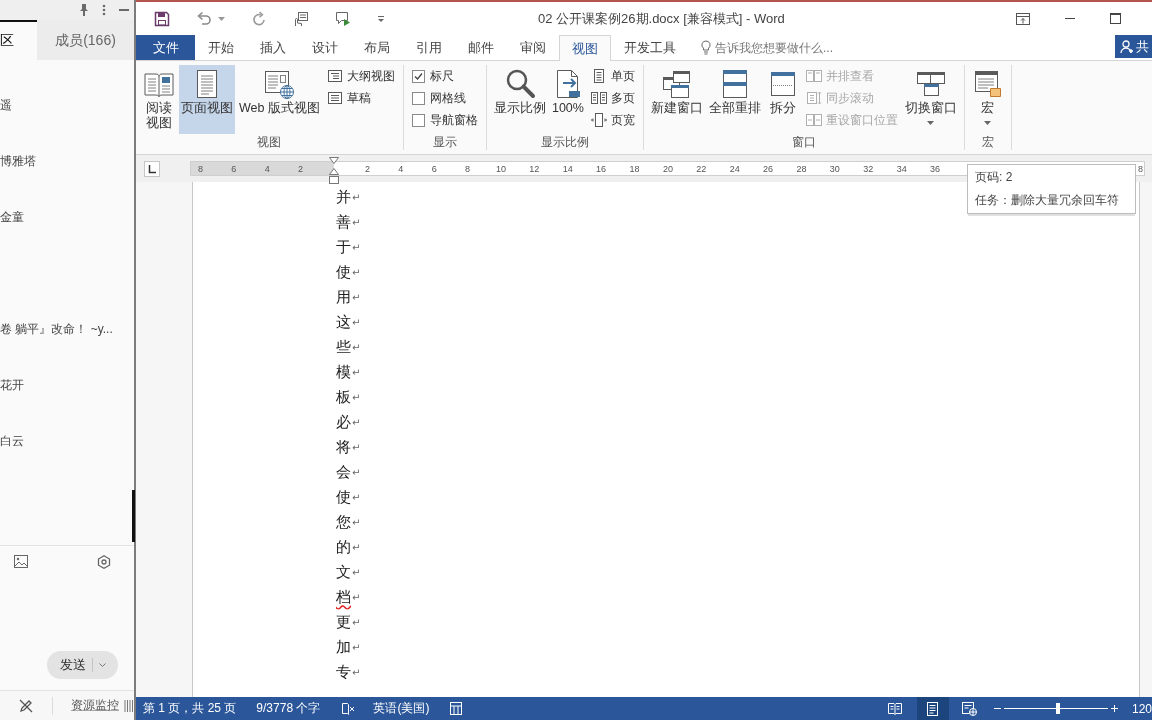  What do you see at coordinates (104, 10) in the screenshot?
I see `more-icon` at bounding box center [104, 10].